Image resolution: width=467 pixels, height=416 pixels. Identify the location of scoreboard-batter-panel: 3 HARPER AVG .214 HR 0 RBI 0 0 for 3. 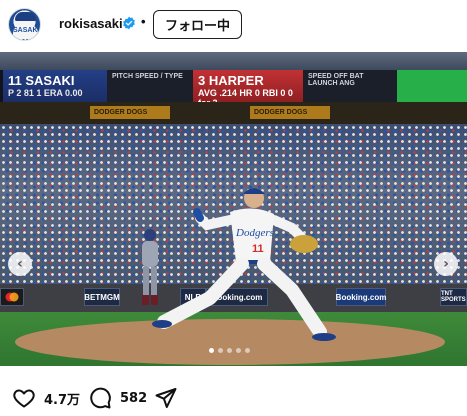
(248, 89).